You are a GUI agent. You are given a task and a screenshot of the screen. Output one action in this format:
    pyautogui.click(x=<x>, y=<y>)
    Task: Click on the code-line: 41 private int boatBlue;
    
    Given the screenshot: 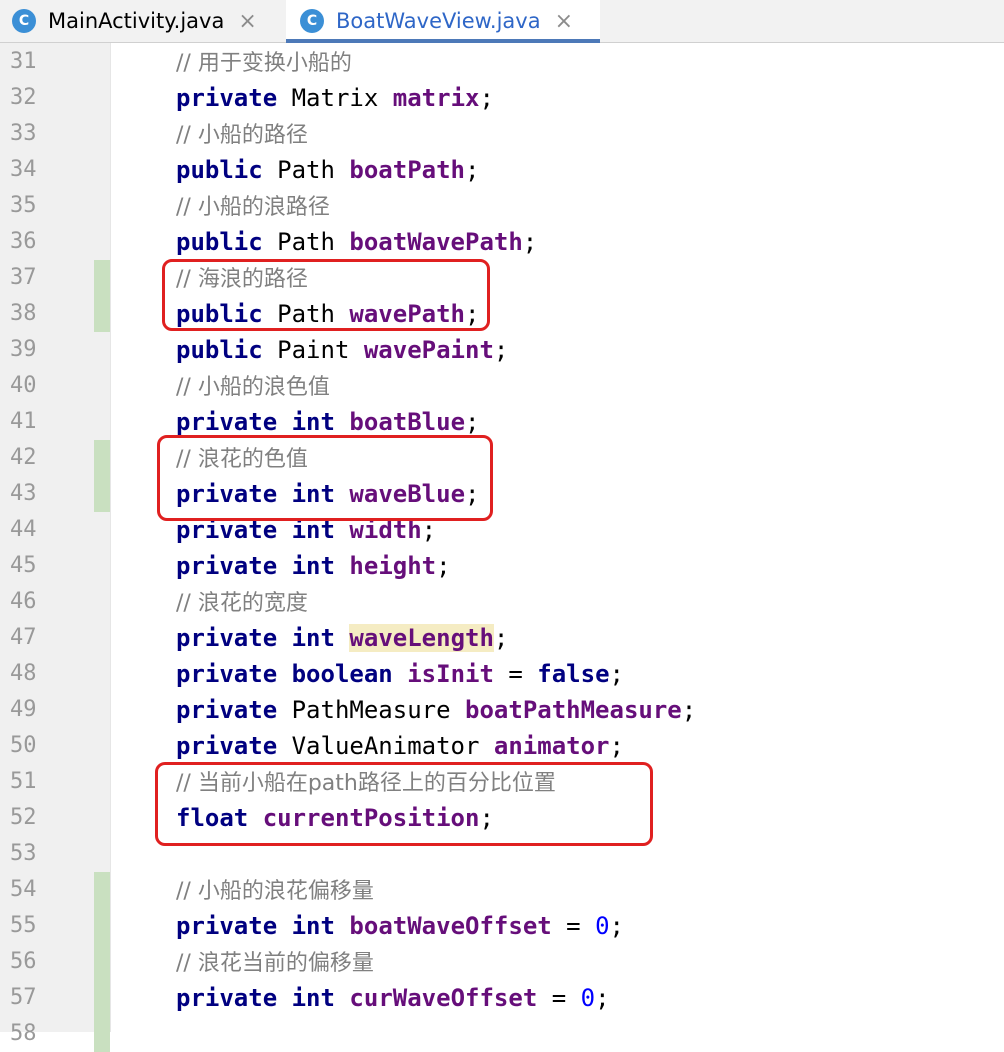 What is the action you would take?
    pyautogui.click(x=502, y=422)
    